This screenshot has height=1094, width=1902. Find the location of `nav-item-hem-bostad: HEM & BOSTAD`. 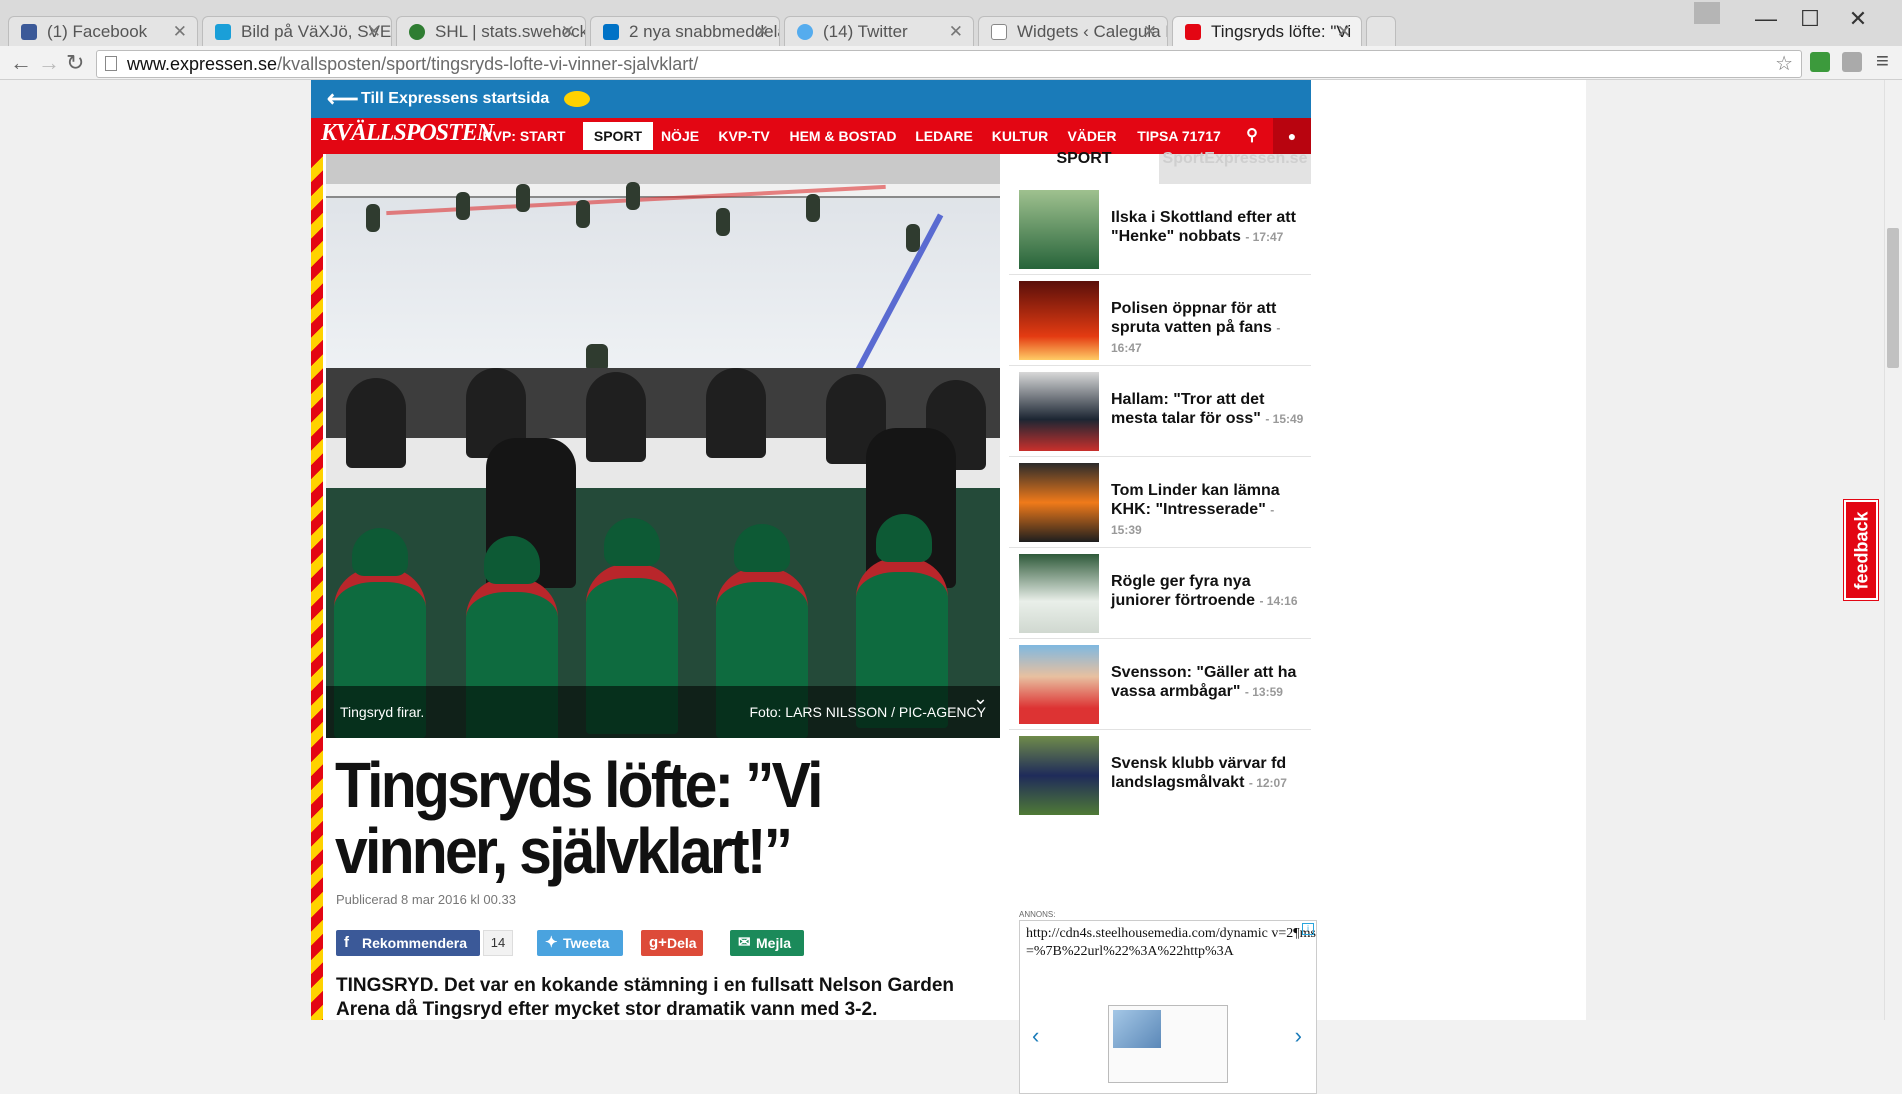

nav-item-hem-bostad: HEM & BOSTAD is located at coordinates (843, 136).